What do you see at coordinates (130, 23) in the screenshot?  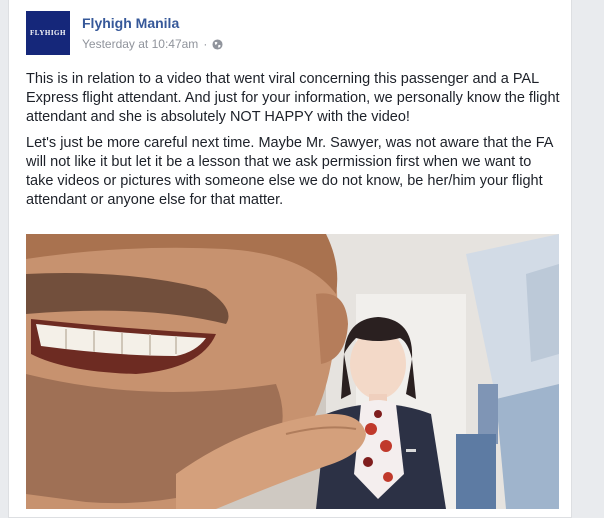 I see `page-name-link: Flyhigh Manila` at bounding box center [130, 23].